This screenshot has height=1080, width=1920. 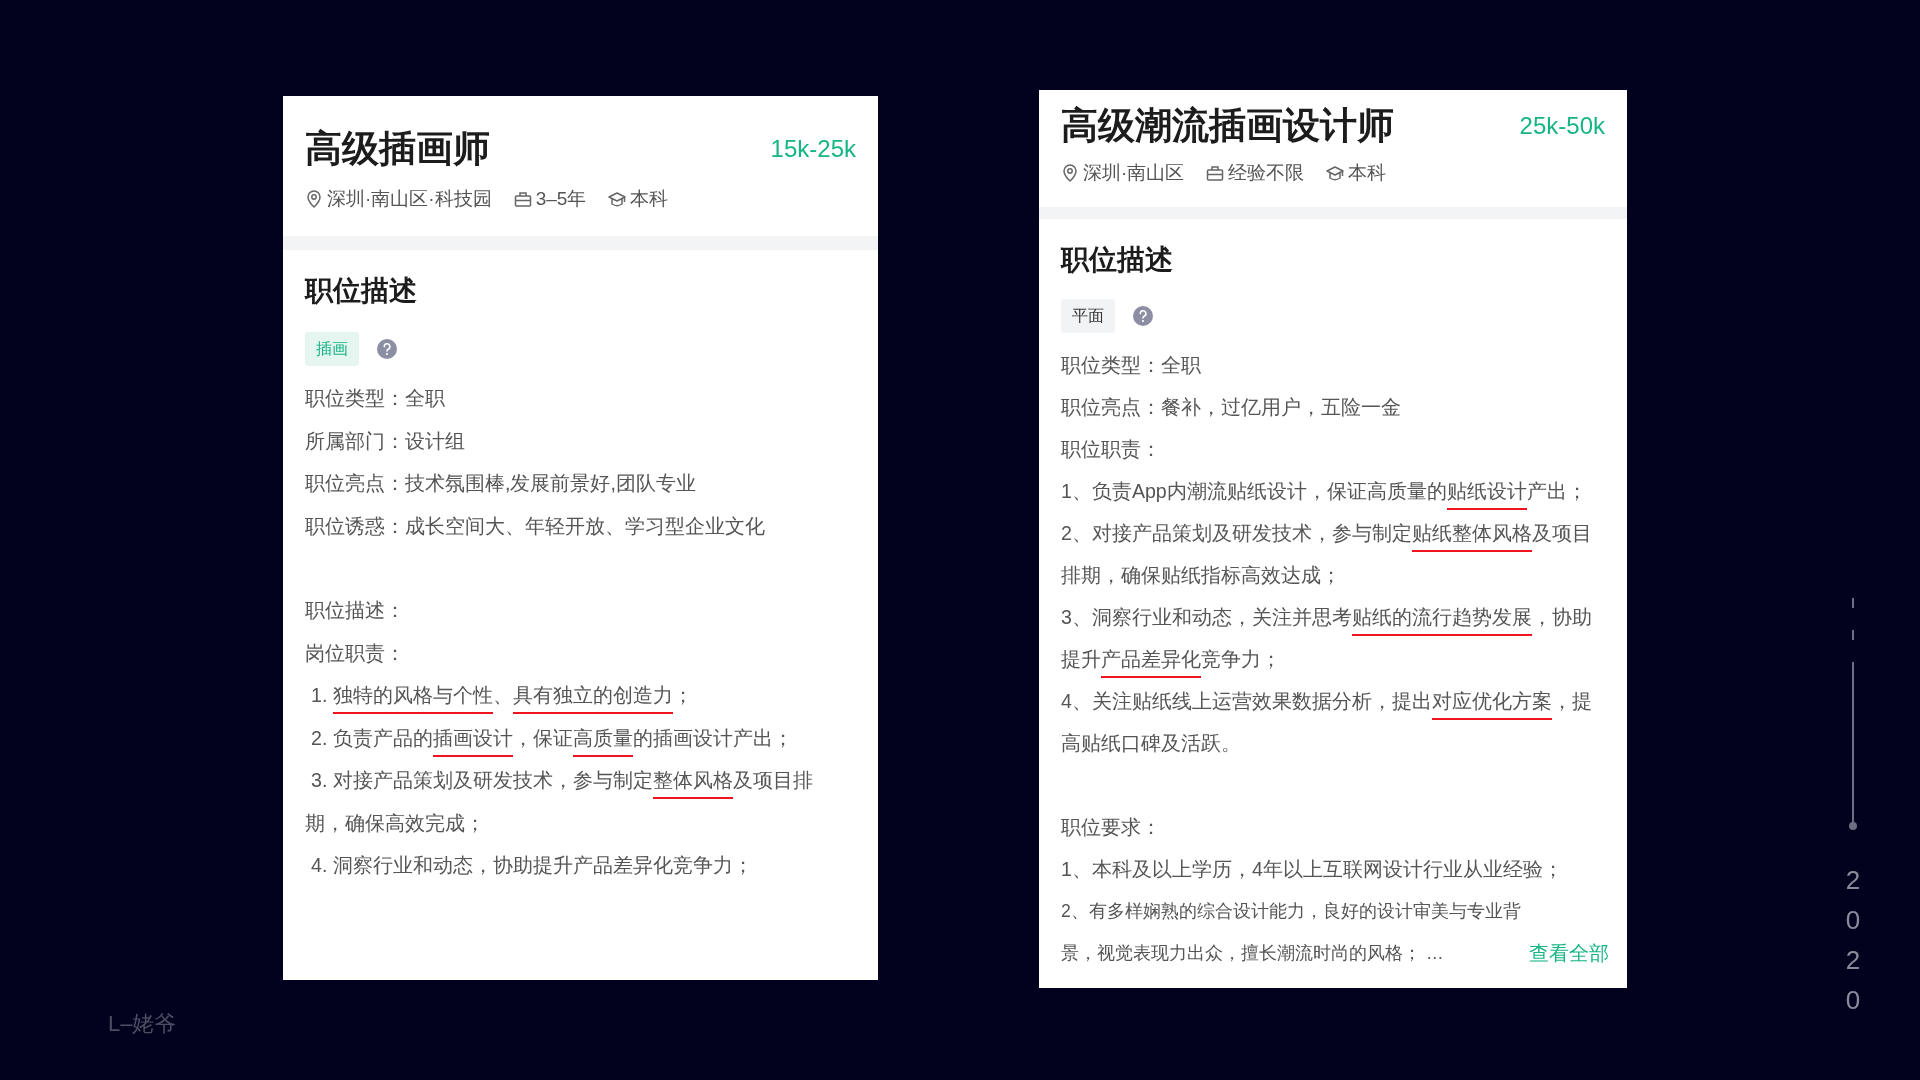 What do you see at coordinates (535, 526) in the screenshot?
I see `description-text: 职位诱惑：成长空间大、年轻开放、学习型企业文化` at bounding box center [535, 526].